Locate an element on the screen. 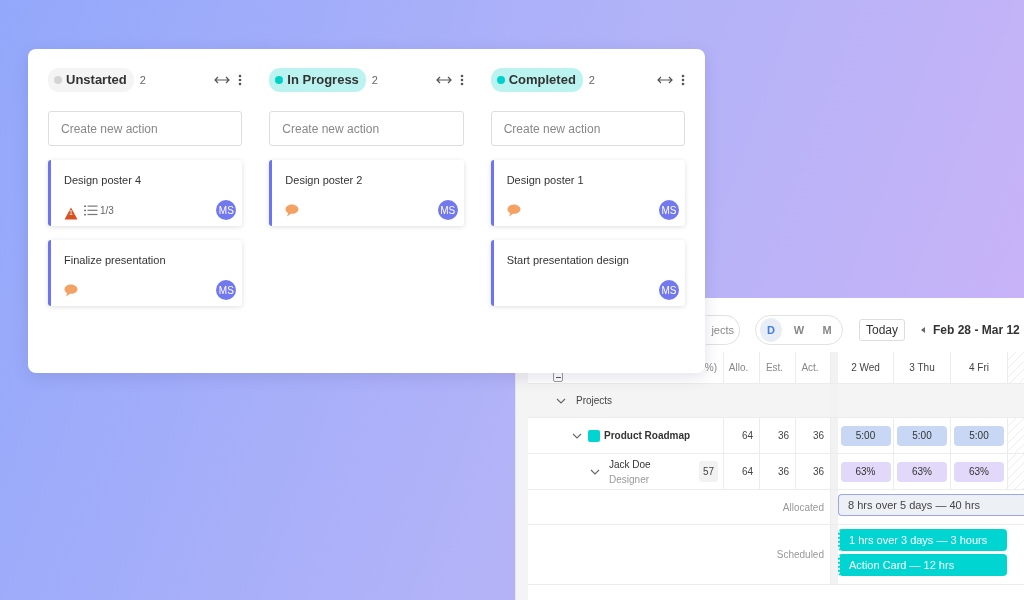 Image resolution: width=1024 pixels, height=600 pixels. checklist-count: 1/3 is located at coordinates (107, 210).